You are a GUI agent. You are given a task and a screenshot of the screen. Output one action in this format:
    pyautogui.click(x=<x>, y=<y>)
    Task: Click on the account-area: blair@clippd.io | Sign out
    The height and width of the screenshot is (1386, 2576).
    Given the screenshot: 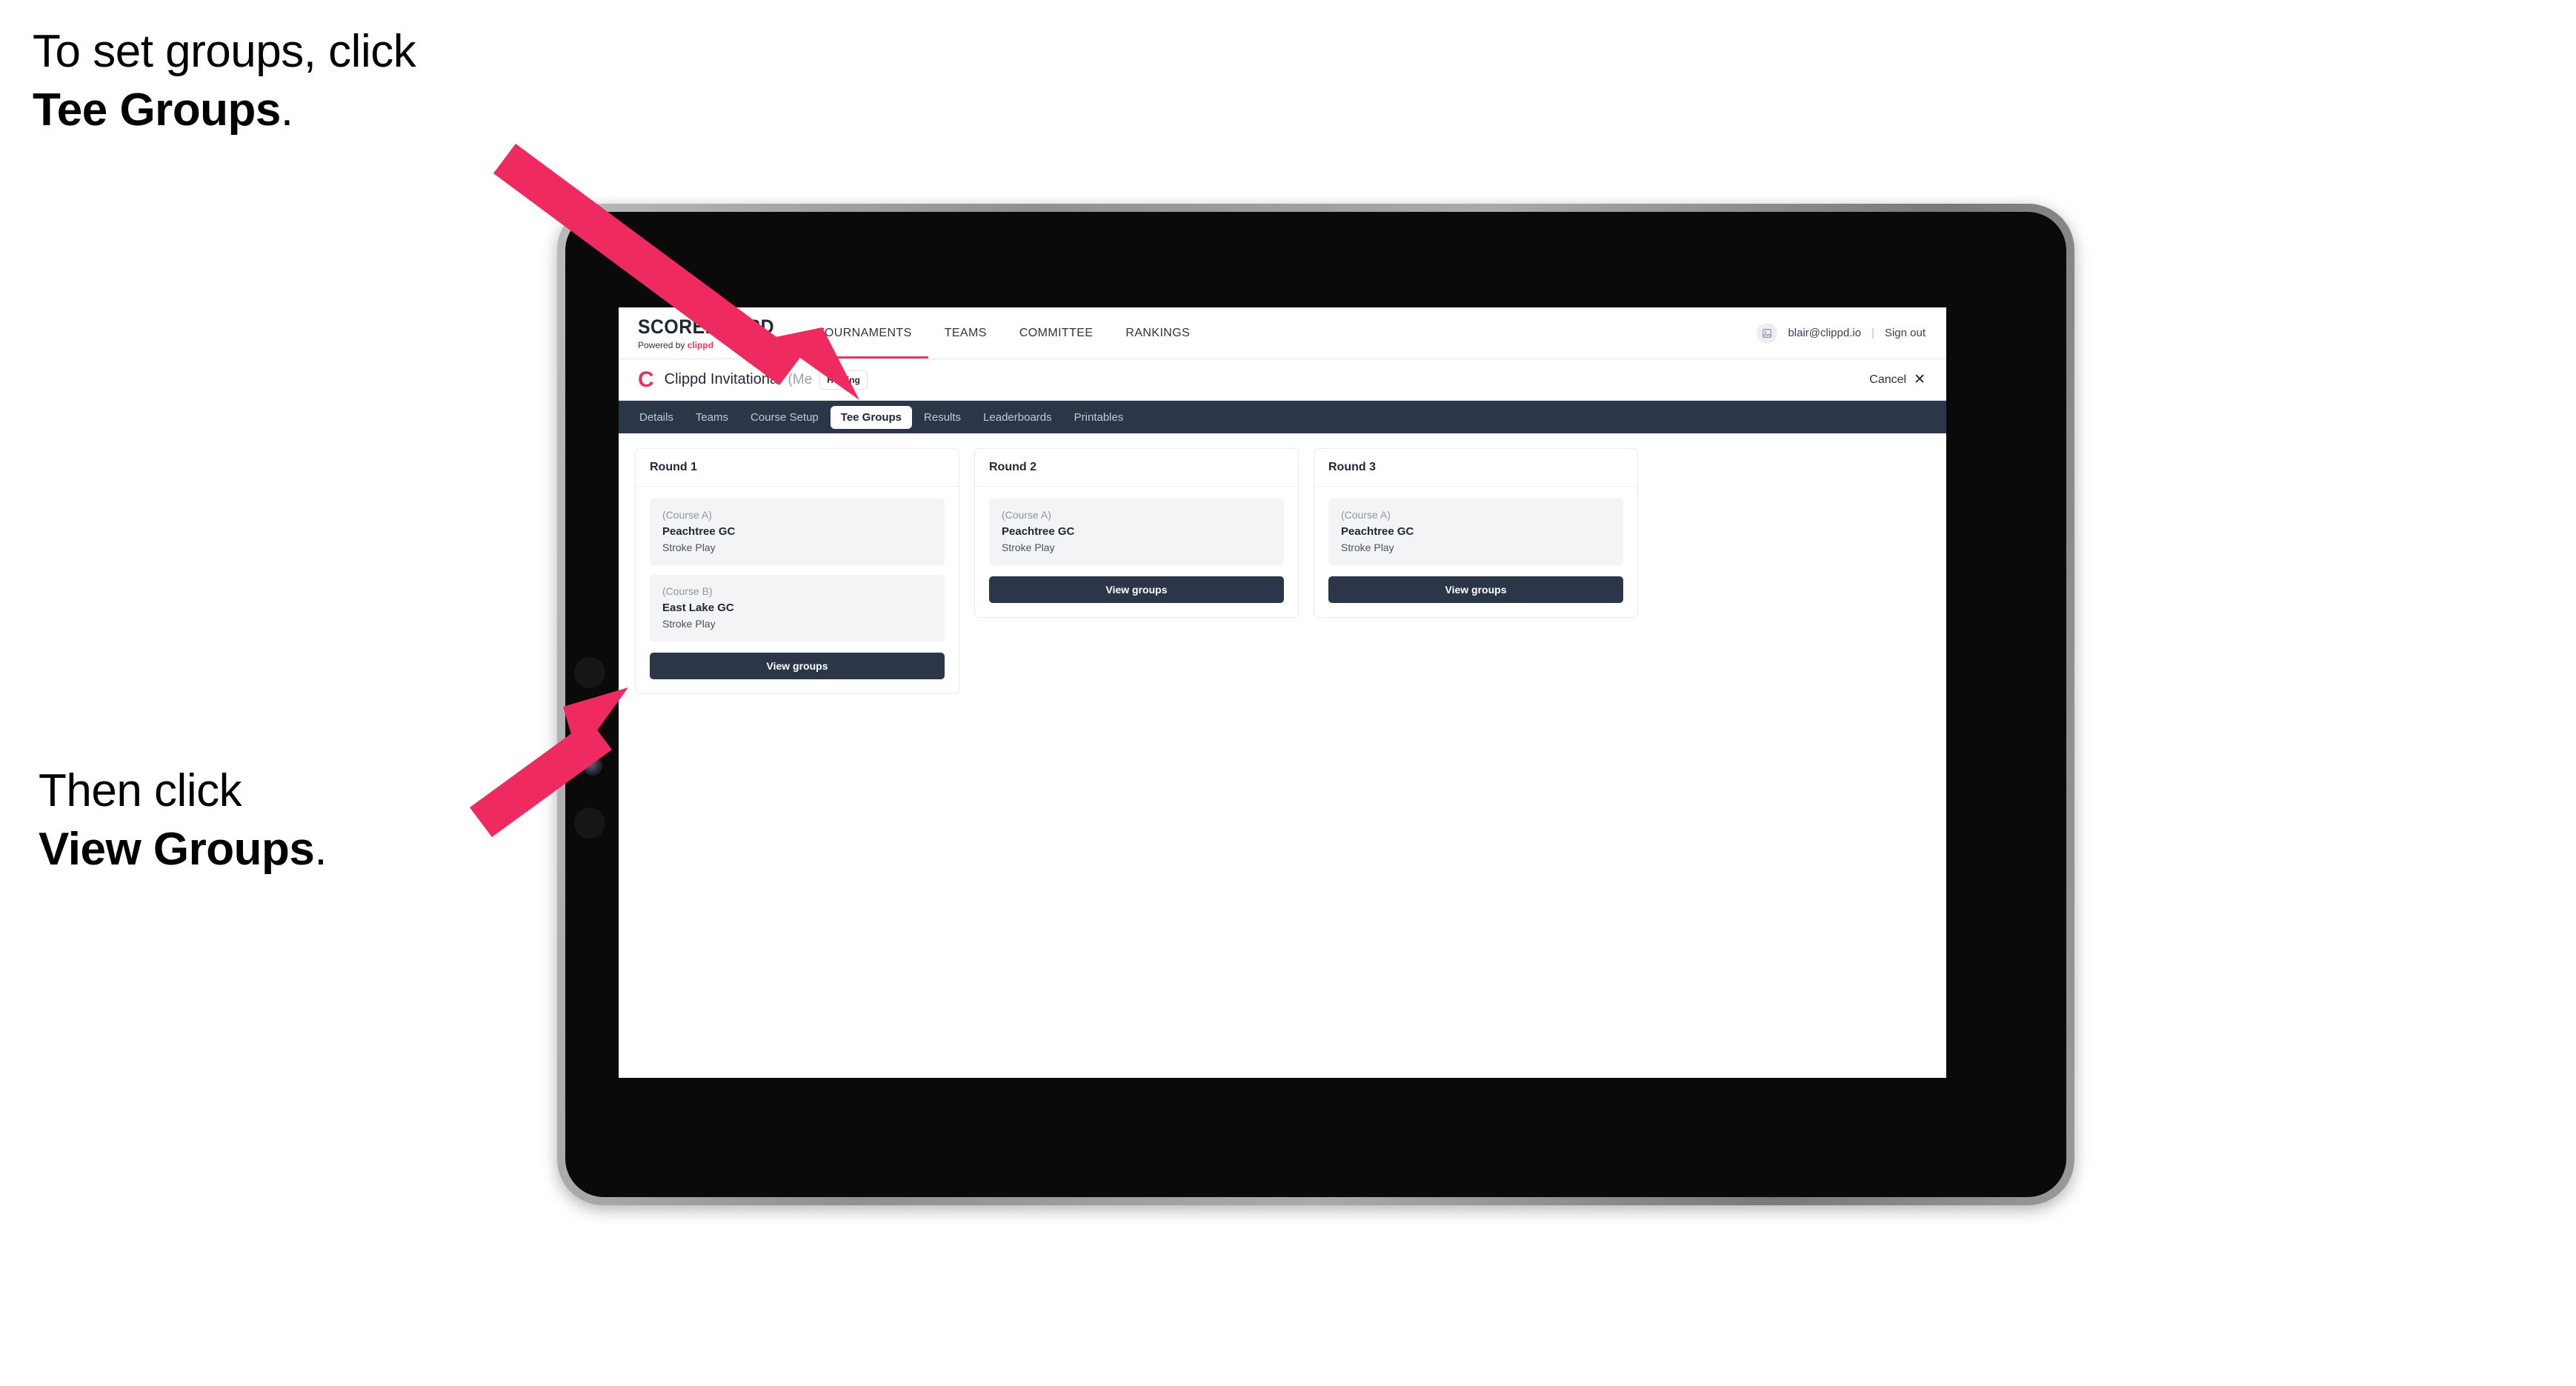 What is the action you would take?
    pyautogui.click(x=1851, y=333)
    